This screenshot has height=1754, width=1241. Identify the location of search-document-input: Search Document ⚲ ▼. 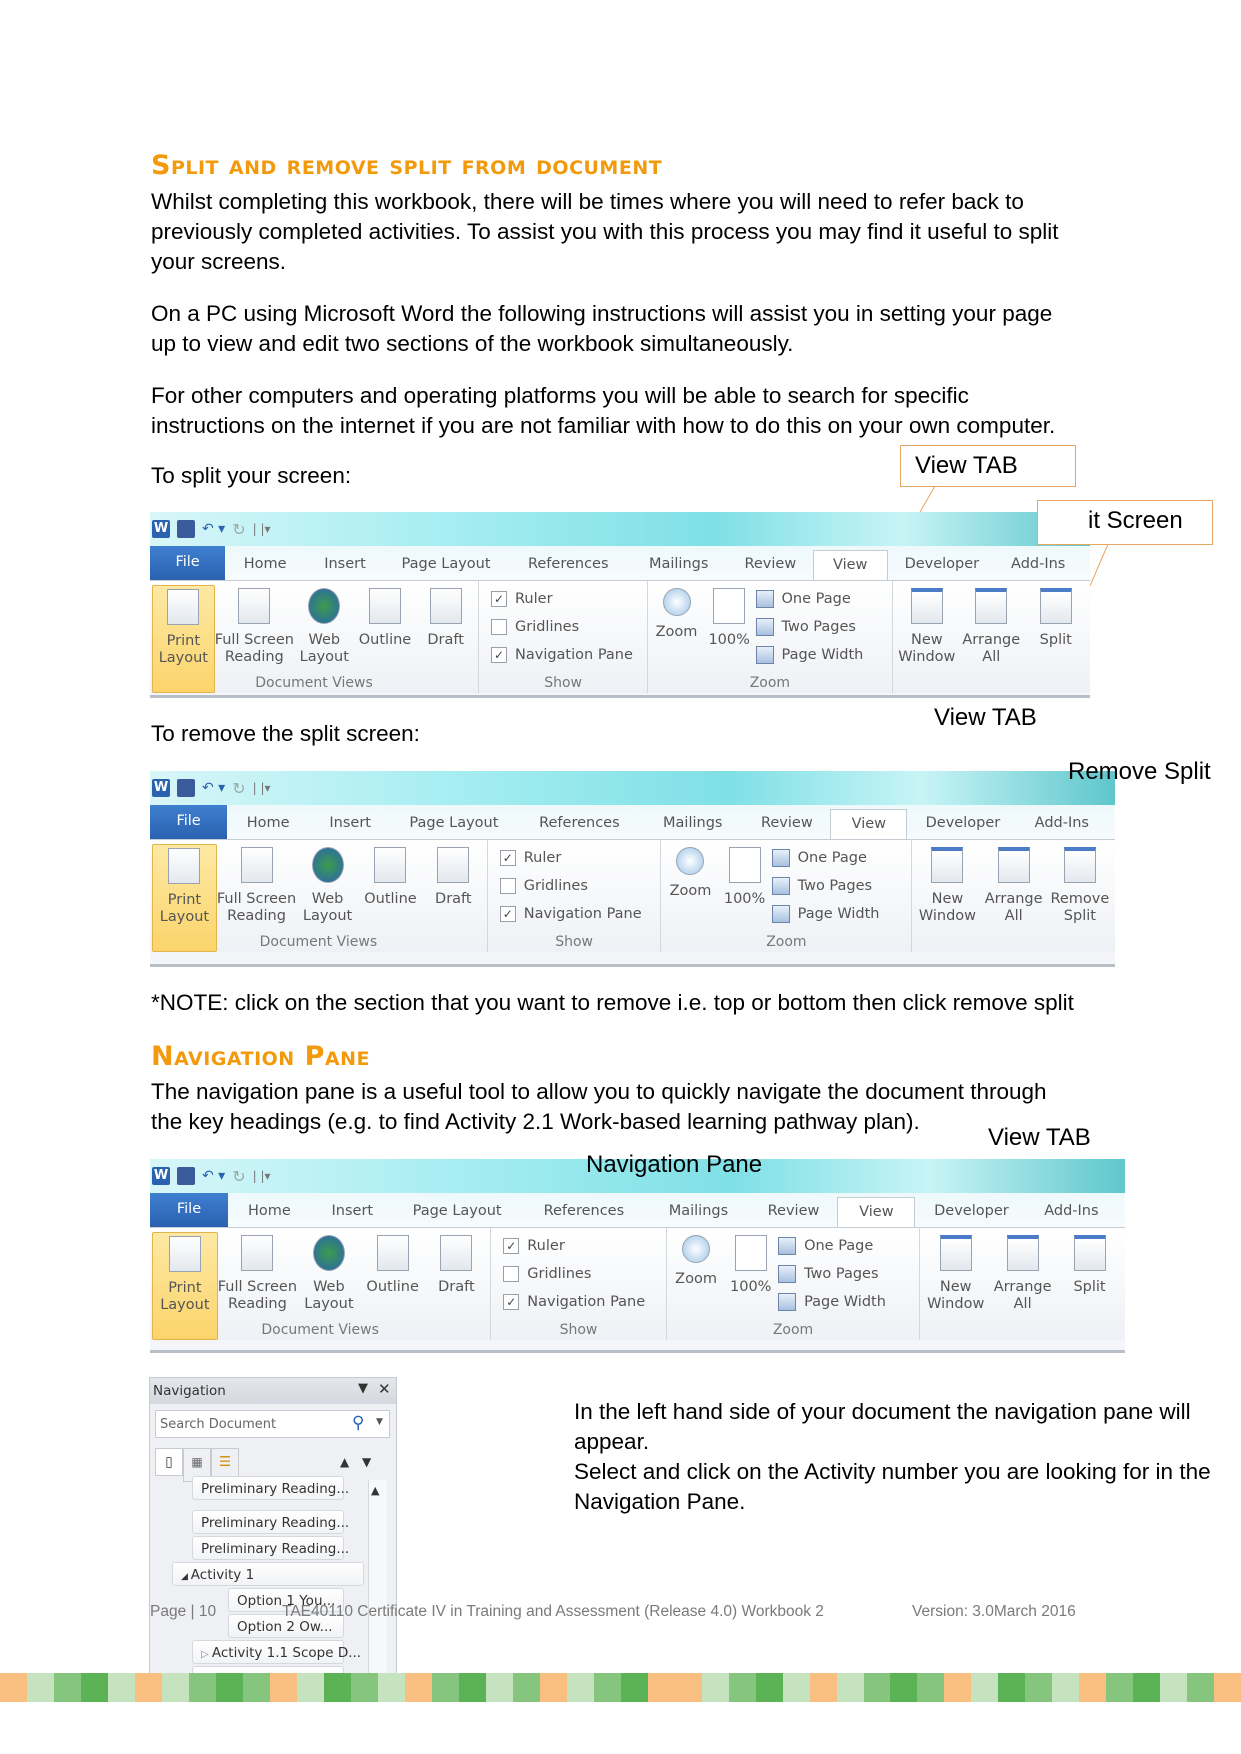
(272, 1424).